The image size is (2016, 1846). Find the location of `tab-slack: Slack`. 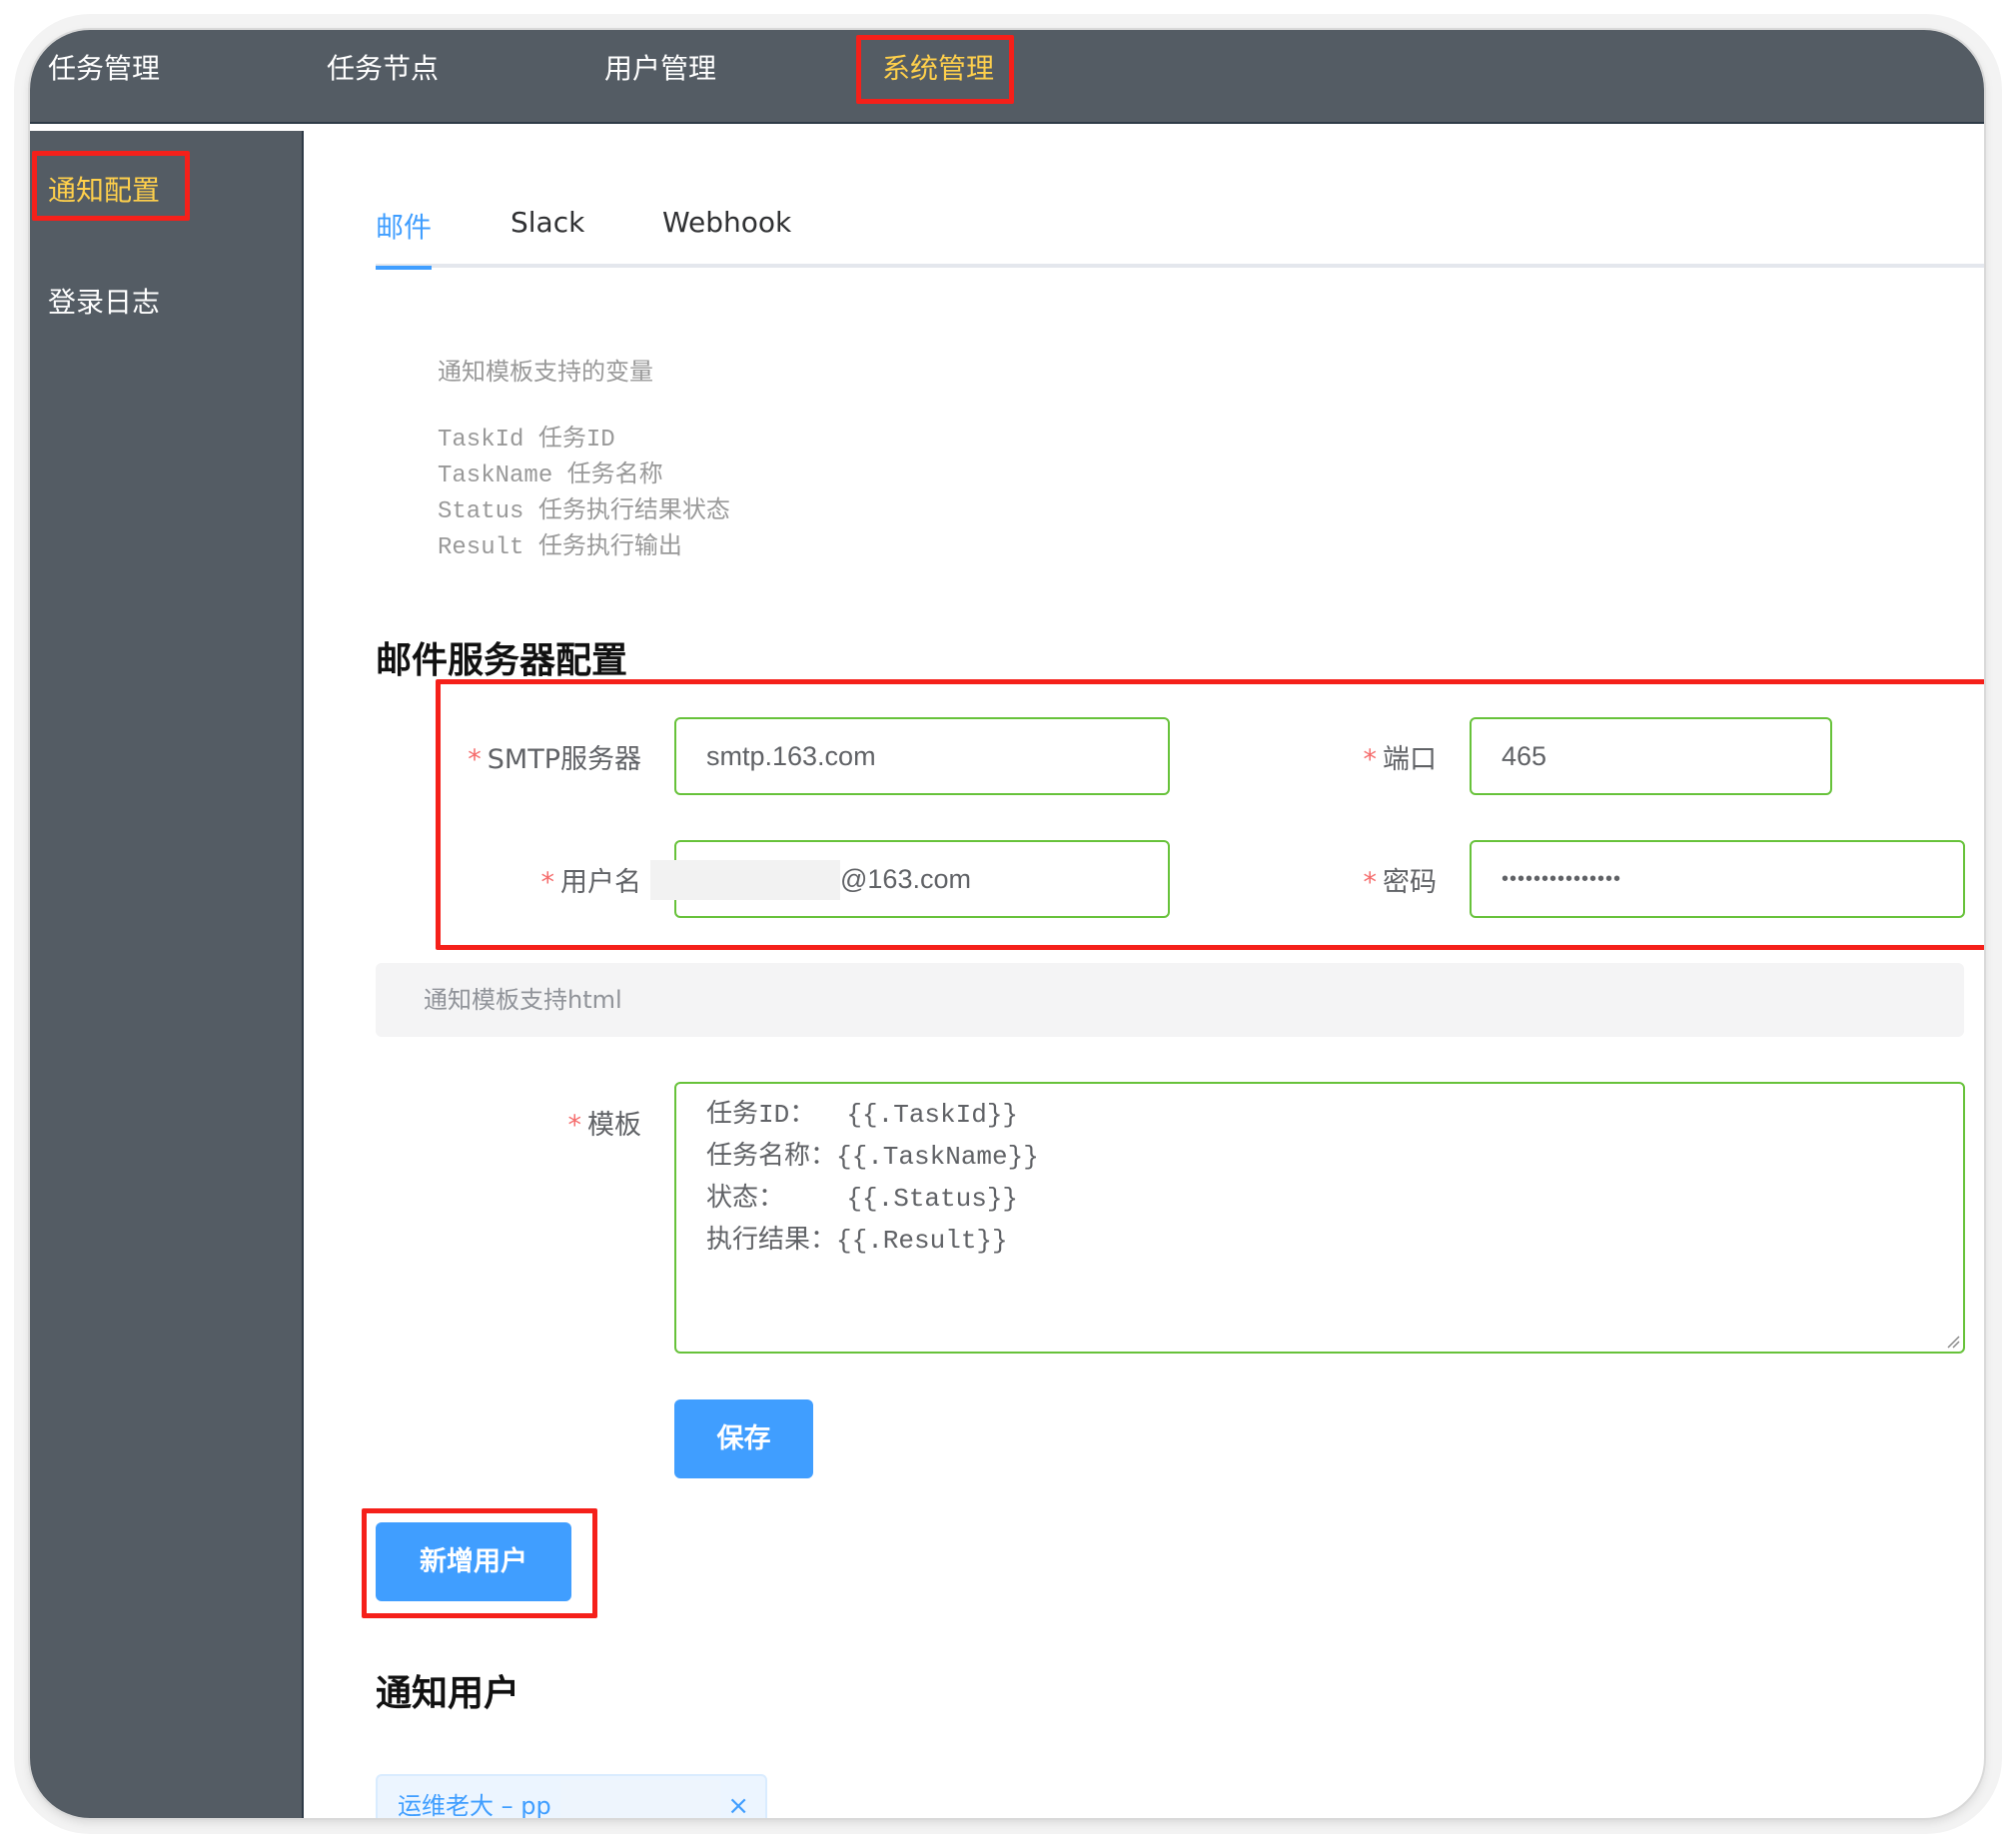

tab-slack: Slack is located at coordinates (547, 222).